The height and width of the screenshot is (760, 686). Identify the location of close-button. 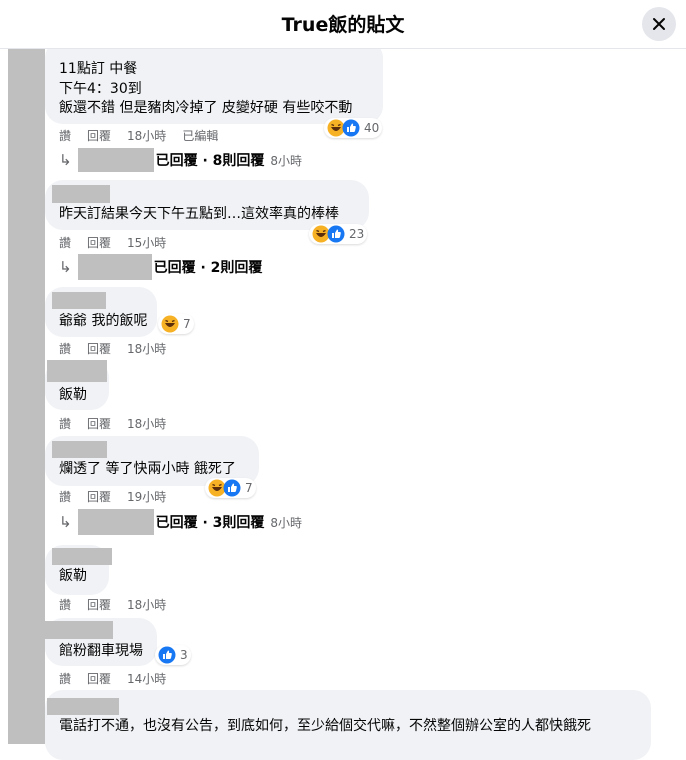
(659, 24).